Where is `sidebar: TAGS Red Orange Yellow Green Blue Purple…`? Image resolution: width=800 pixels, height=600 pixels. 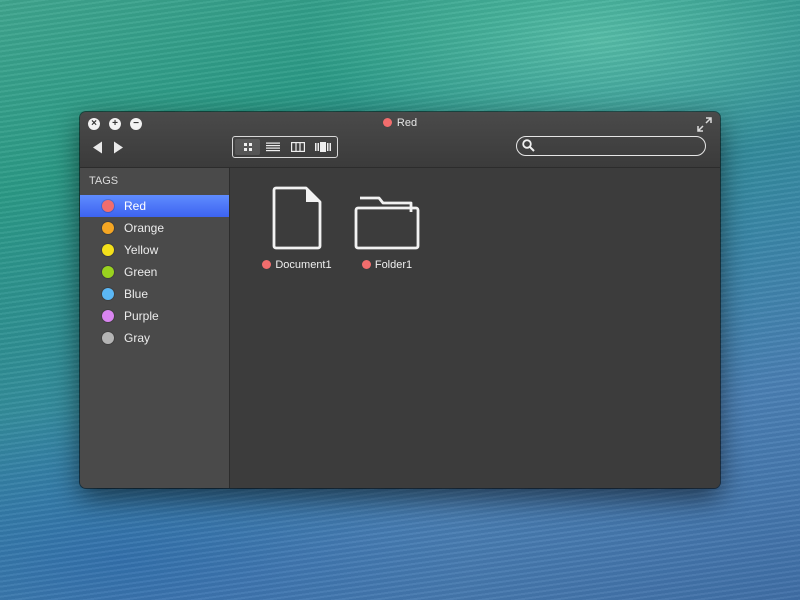 sidebar: TAGS Red Orange Yellow Green Blue Purple… is located at coordinates (155, 328).